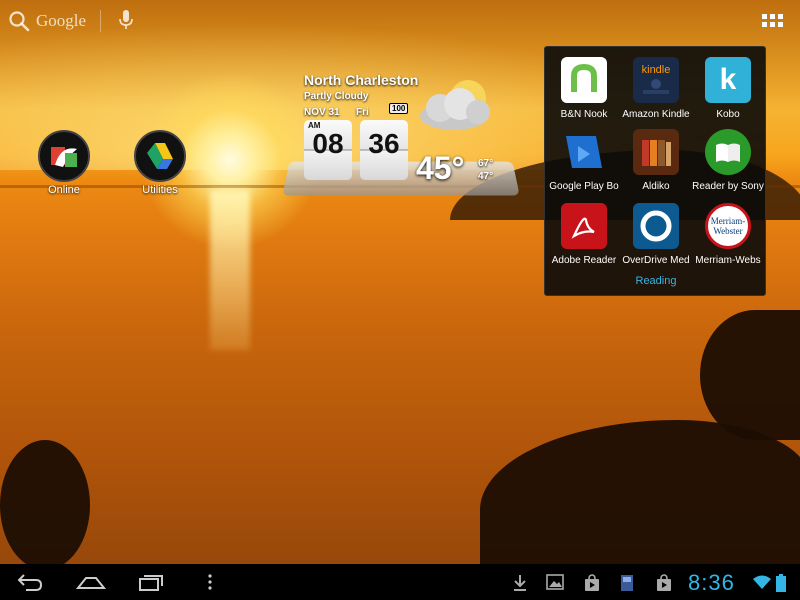  What do you see at coordinates (399, 108) in the screenshot?
I see `battery-level-badge: 100` at bounding box center [399, 108].